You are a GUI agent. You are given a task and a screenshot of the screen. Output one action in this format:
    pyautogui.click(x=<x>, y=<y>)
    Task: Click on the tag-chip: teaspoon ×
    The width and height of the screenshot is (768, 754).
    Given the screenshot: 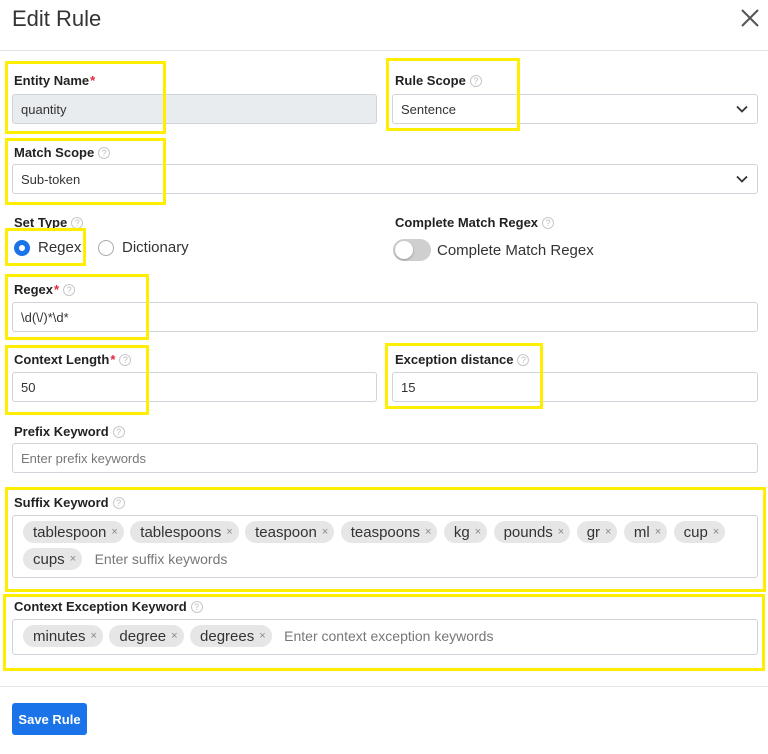 What is the action you would take?
    pyautogui.click(x=290, y=532)
    